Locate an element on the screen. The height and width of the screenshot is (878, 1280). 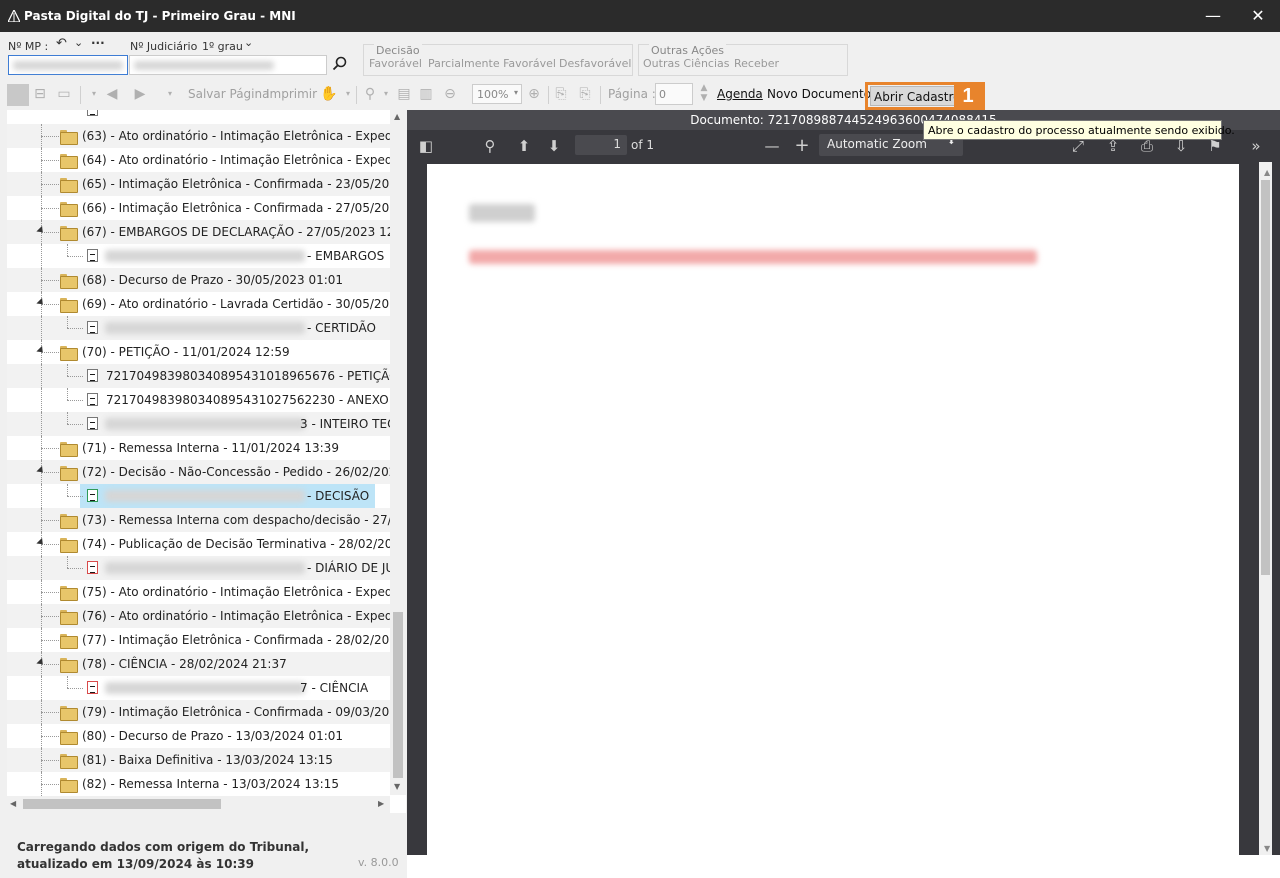
pdf-zoom-out-icon: — is located at coordinates (772, 146).